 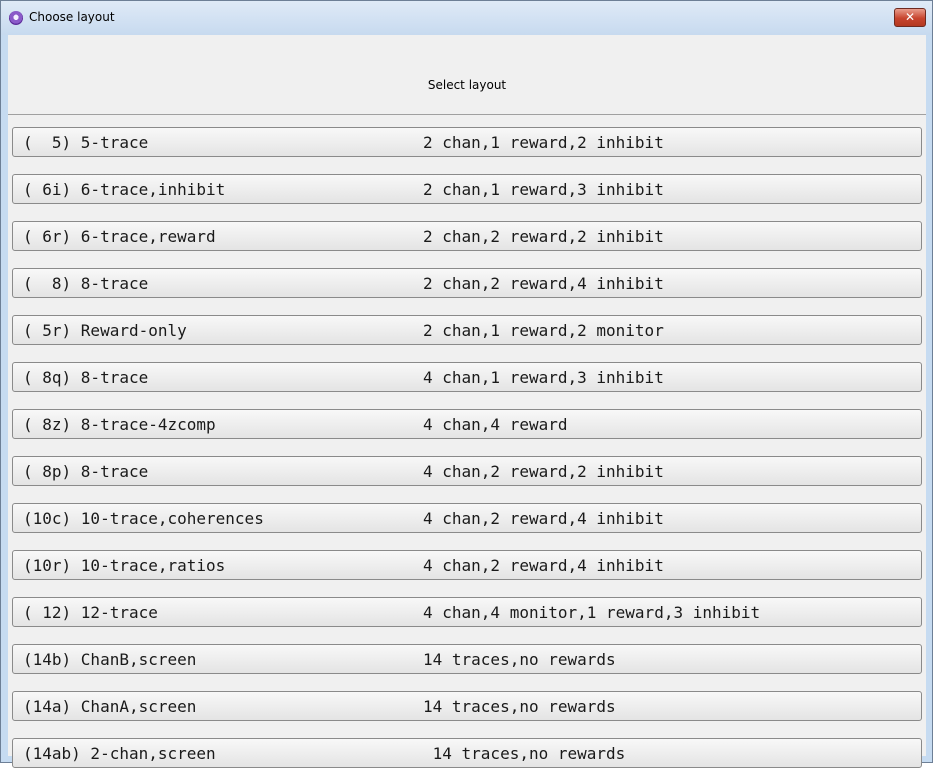 I want to click on layout-label: ( 6r) 6-trace,reward, so click(x=119, y=236).